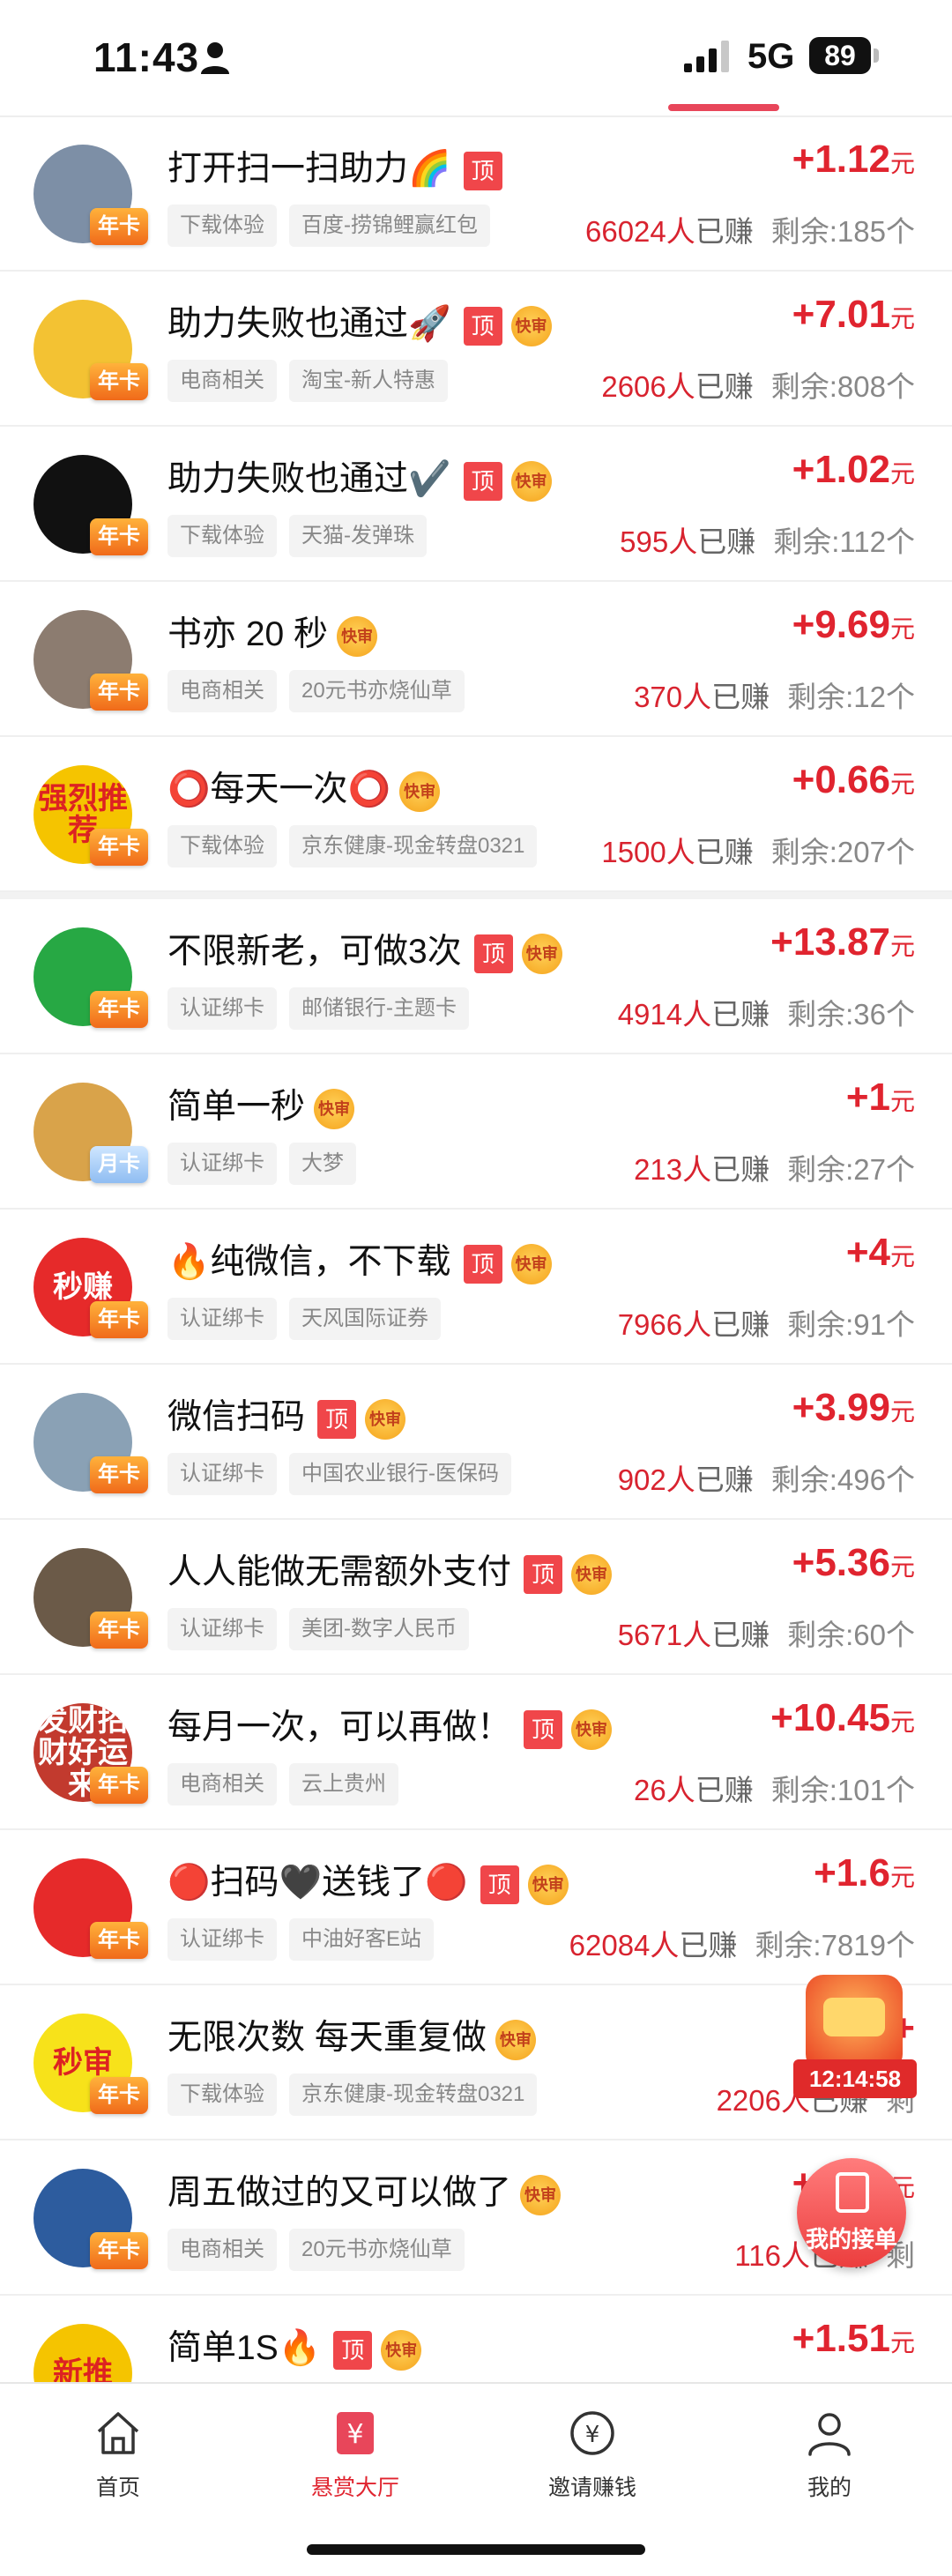 This screenshot has width=952, height=2576. Describe the element at coordinates (853, 315) in the screenshot. I see `task-reward: +7.01元` at that location.